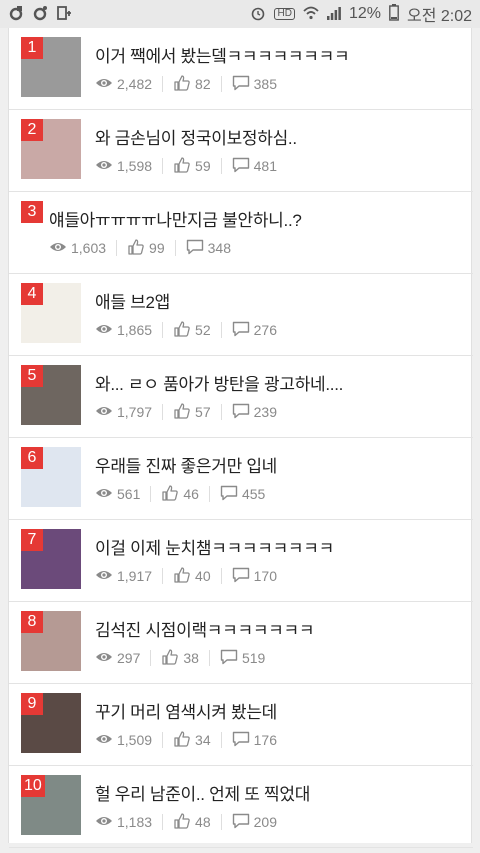 This screenshot has width=480, height=853. Describe the element at coordinates (32, 540) in the screenshot. I see `rank-badge: 7` at that location.